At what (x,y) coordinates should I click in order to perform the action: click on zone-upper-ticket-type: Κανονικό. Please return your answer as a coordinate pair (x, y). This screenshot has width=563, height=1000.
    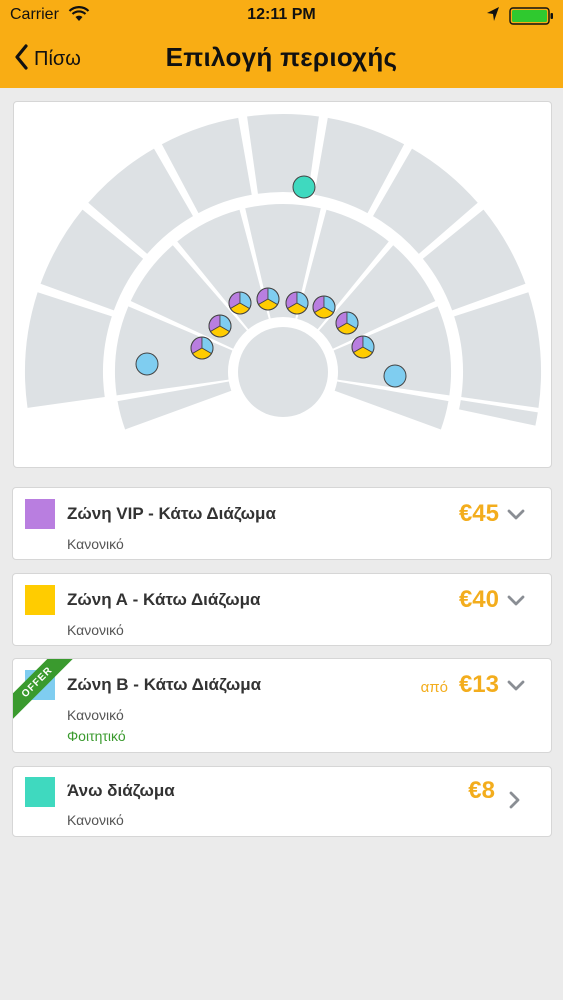
    Looking at the image, I should click on (95, 820).